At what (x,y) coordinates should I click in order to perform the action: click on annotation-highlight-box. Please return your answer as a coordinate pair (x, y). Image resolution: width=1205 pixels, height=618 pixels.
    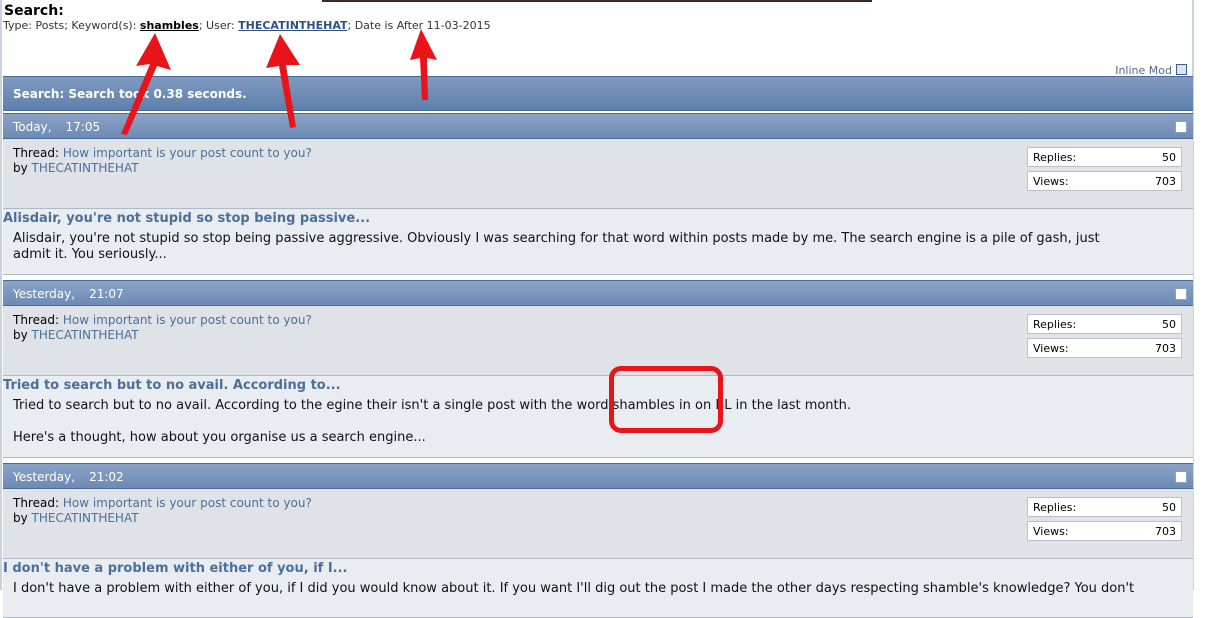
    Looking at the image, I should click on (666, 399).